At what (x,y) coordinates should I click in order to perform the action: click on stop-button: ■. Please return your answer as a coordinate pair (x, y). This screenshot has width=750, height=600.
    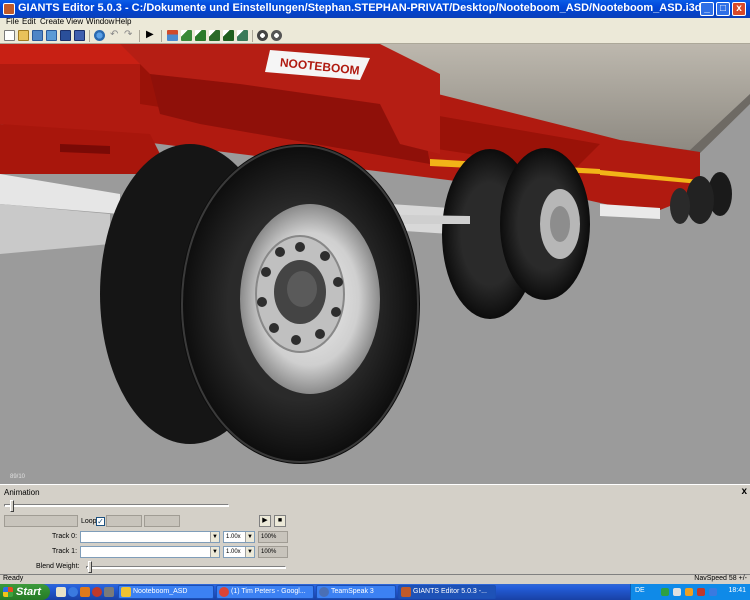
    Looking at the image, I should click on (280, 521).